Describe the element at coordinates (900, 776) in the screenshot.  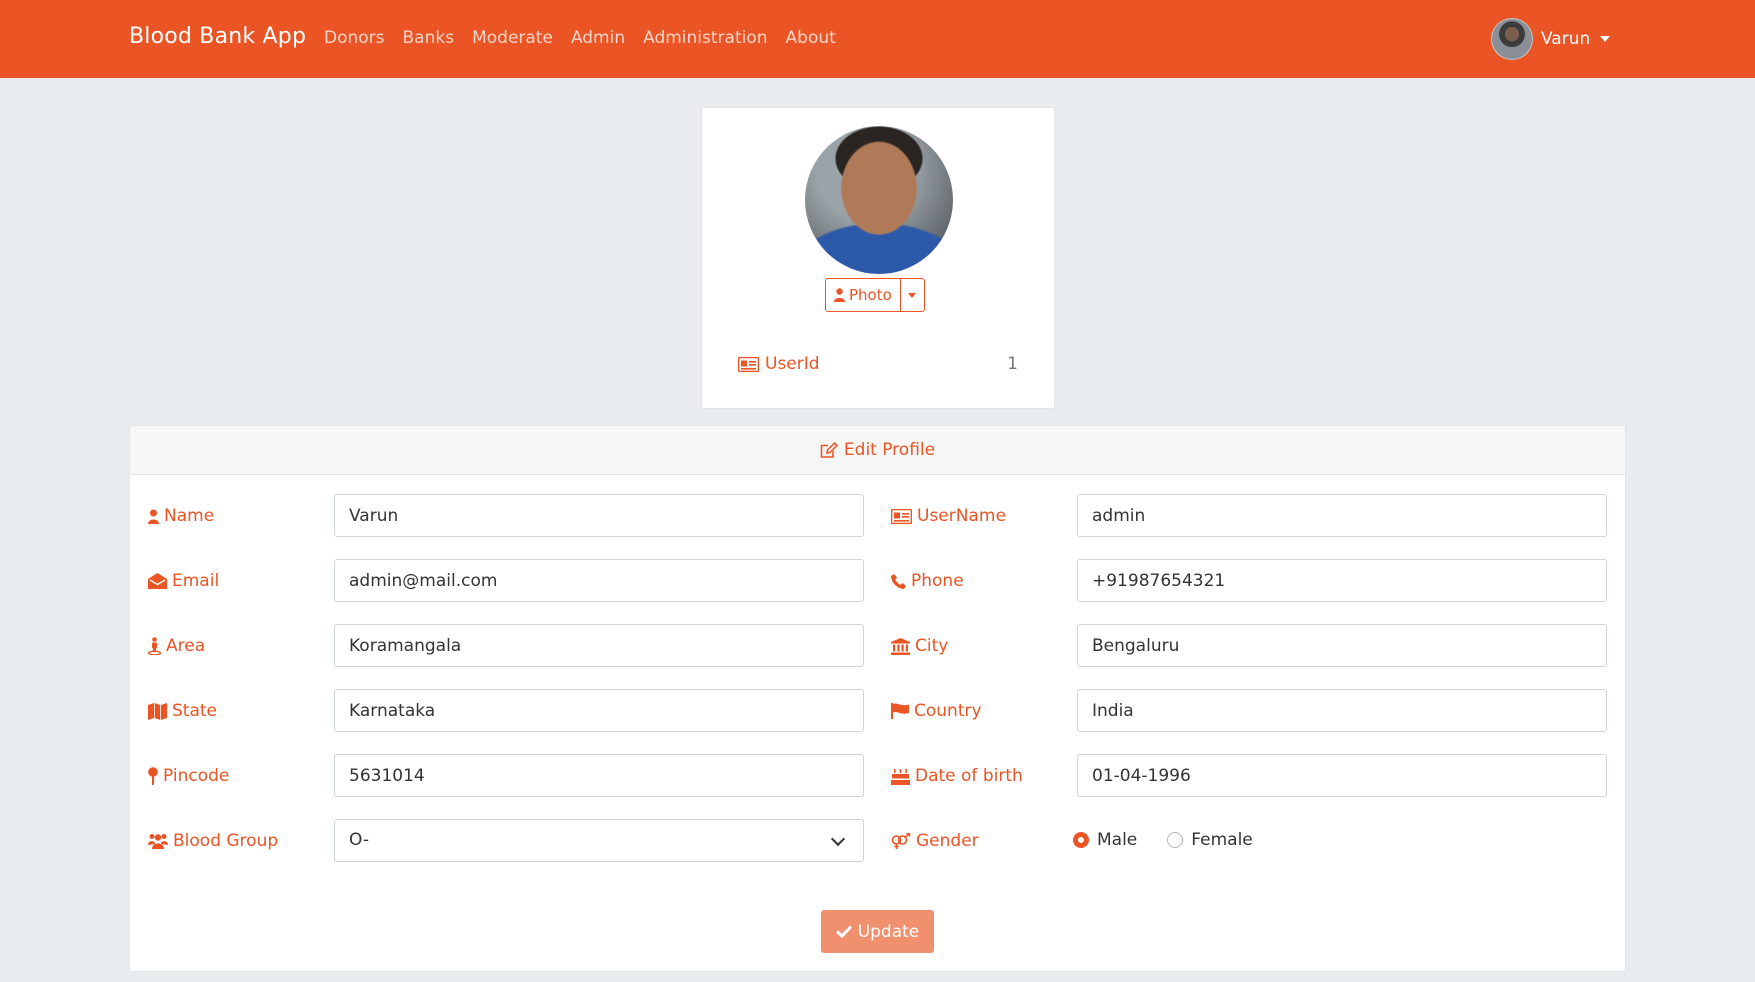
I see `birthday-cake-icon` at that location.